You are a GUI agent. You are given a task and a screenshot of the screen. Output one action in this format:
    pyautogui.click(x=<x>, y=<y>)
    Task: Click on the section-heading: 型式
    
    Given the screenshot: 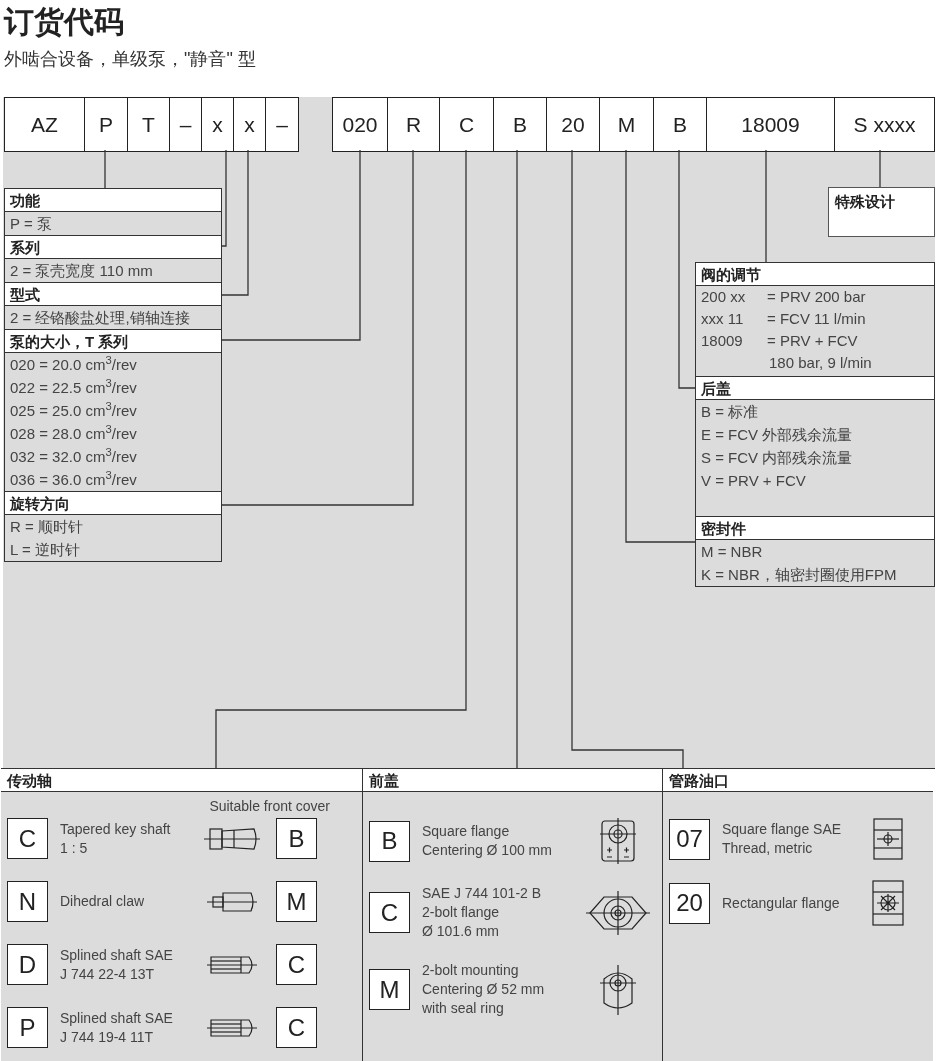 What is the action you would take?
    pyautogui.click(x=113, y=294)
    